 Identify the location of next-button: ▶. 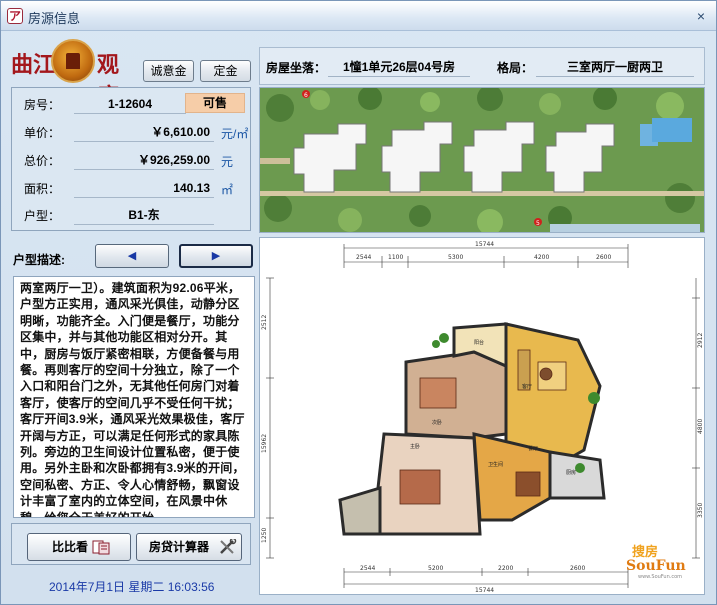
(216, 256).